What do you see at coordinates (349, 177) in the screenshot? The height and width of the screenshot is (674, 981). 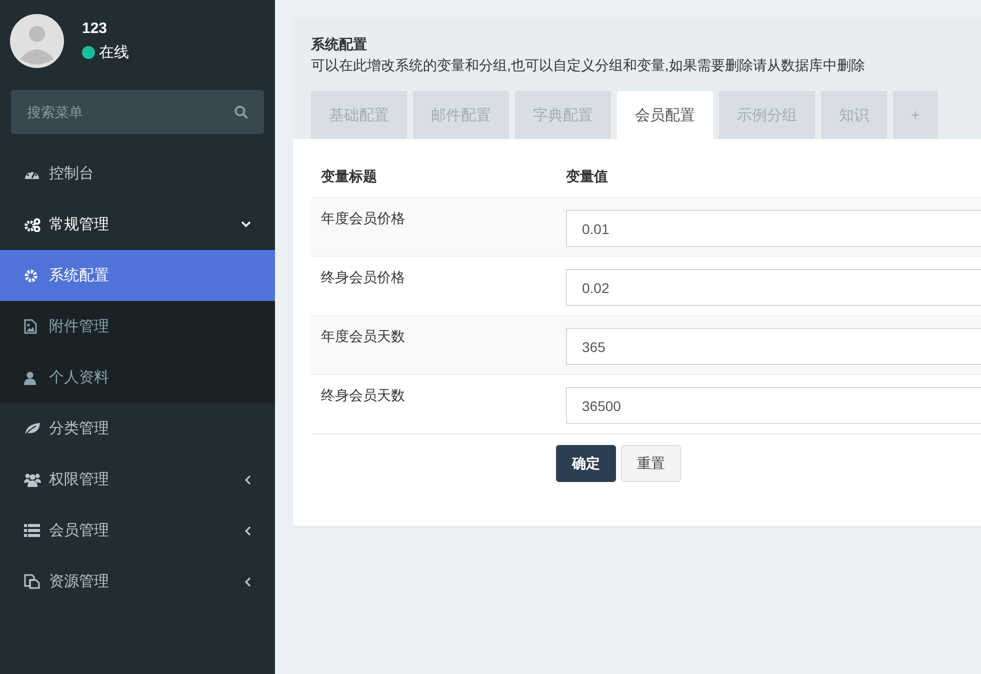 I see `column-header: 变量标题` at bounding box center [349, 177].